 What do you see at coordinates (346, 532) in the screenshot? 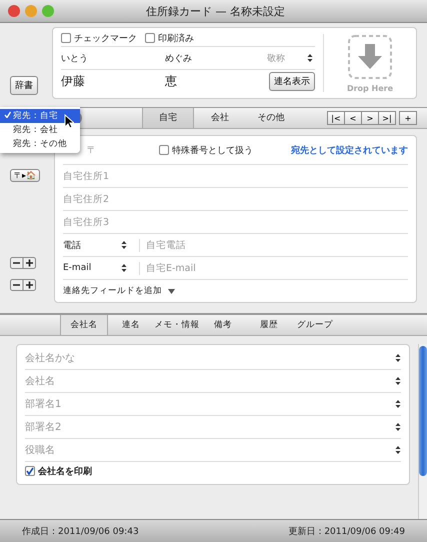
I see `updated-date: 更新日：2011/09/06 09:49` at bounding box center [346, 532].